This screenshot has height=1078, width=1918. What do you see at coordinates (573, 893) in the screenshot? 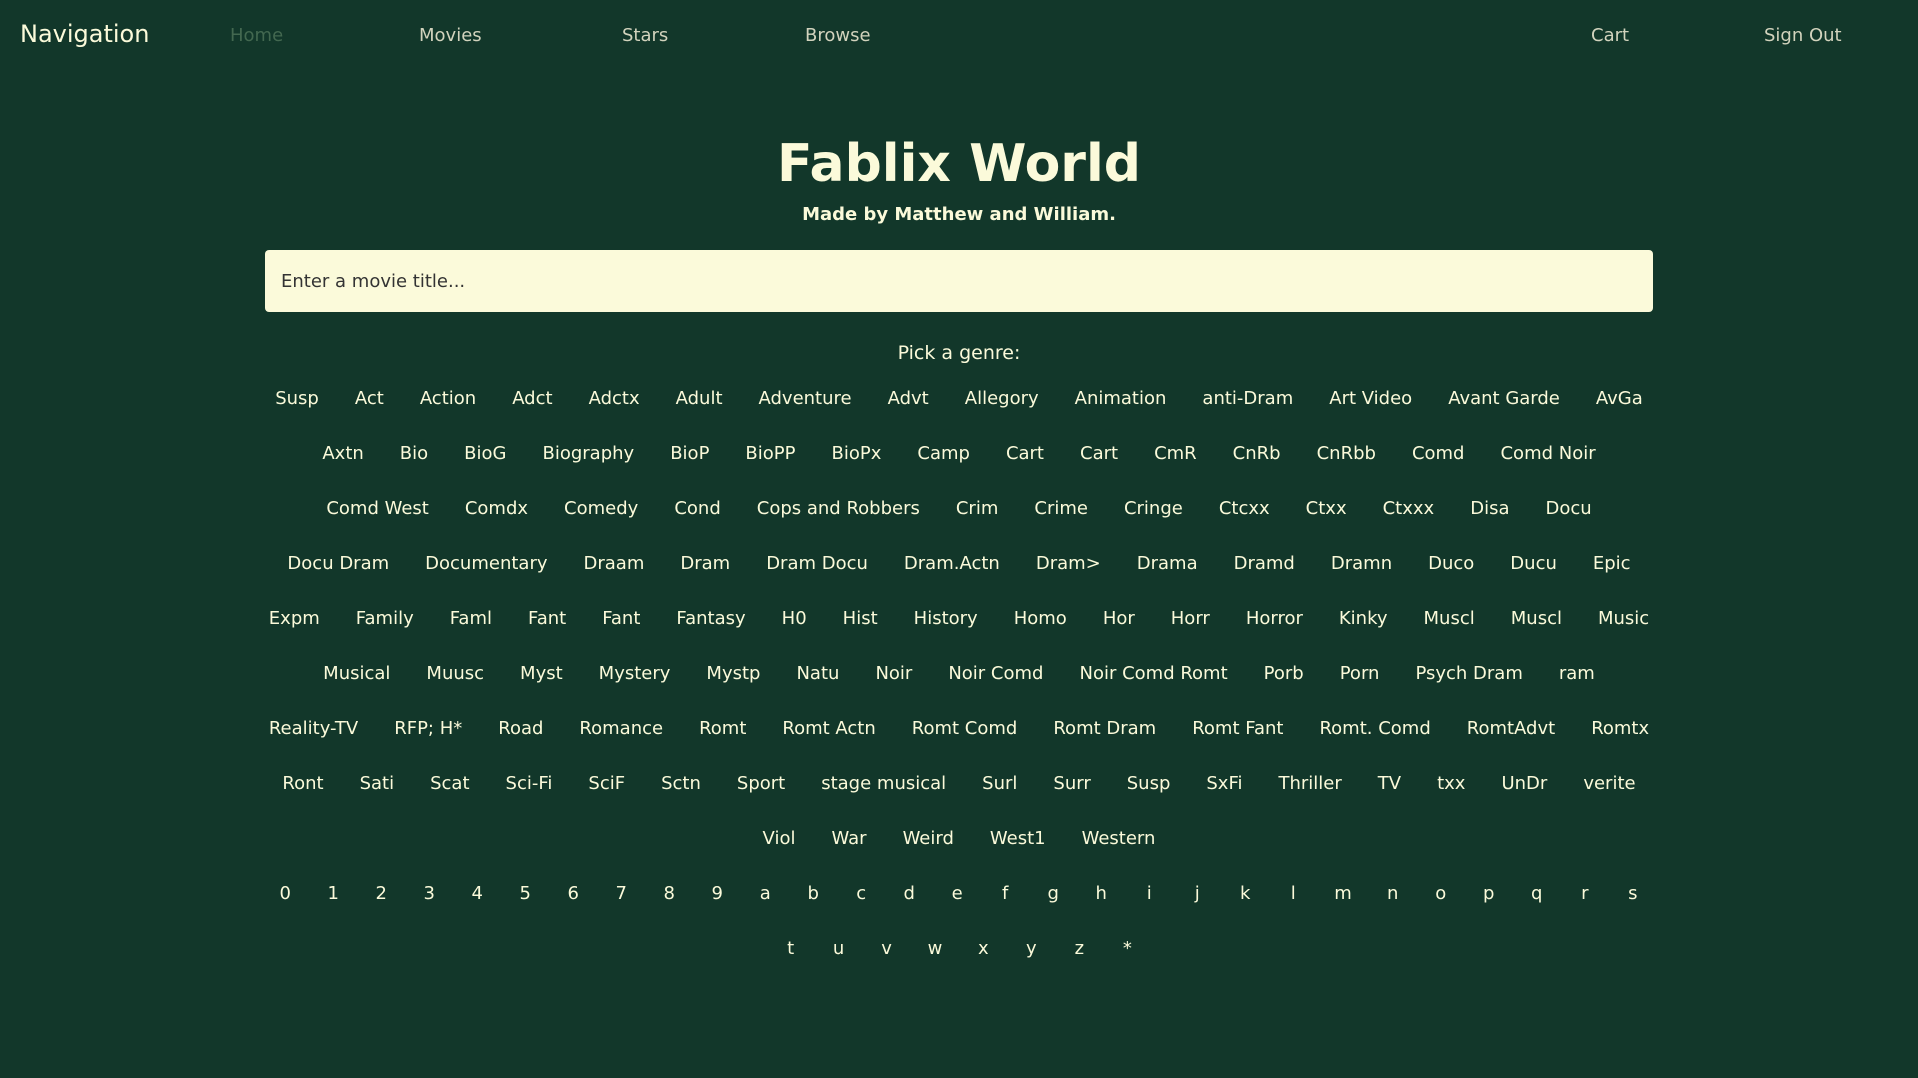
I see `title-initial-link: 6` at bounding box center [573, 893].